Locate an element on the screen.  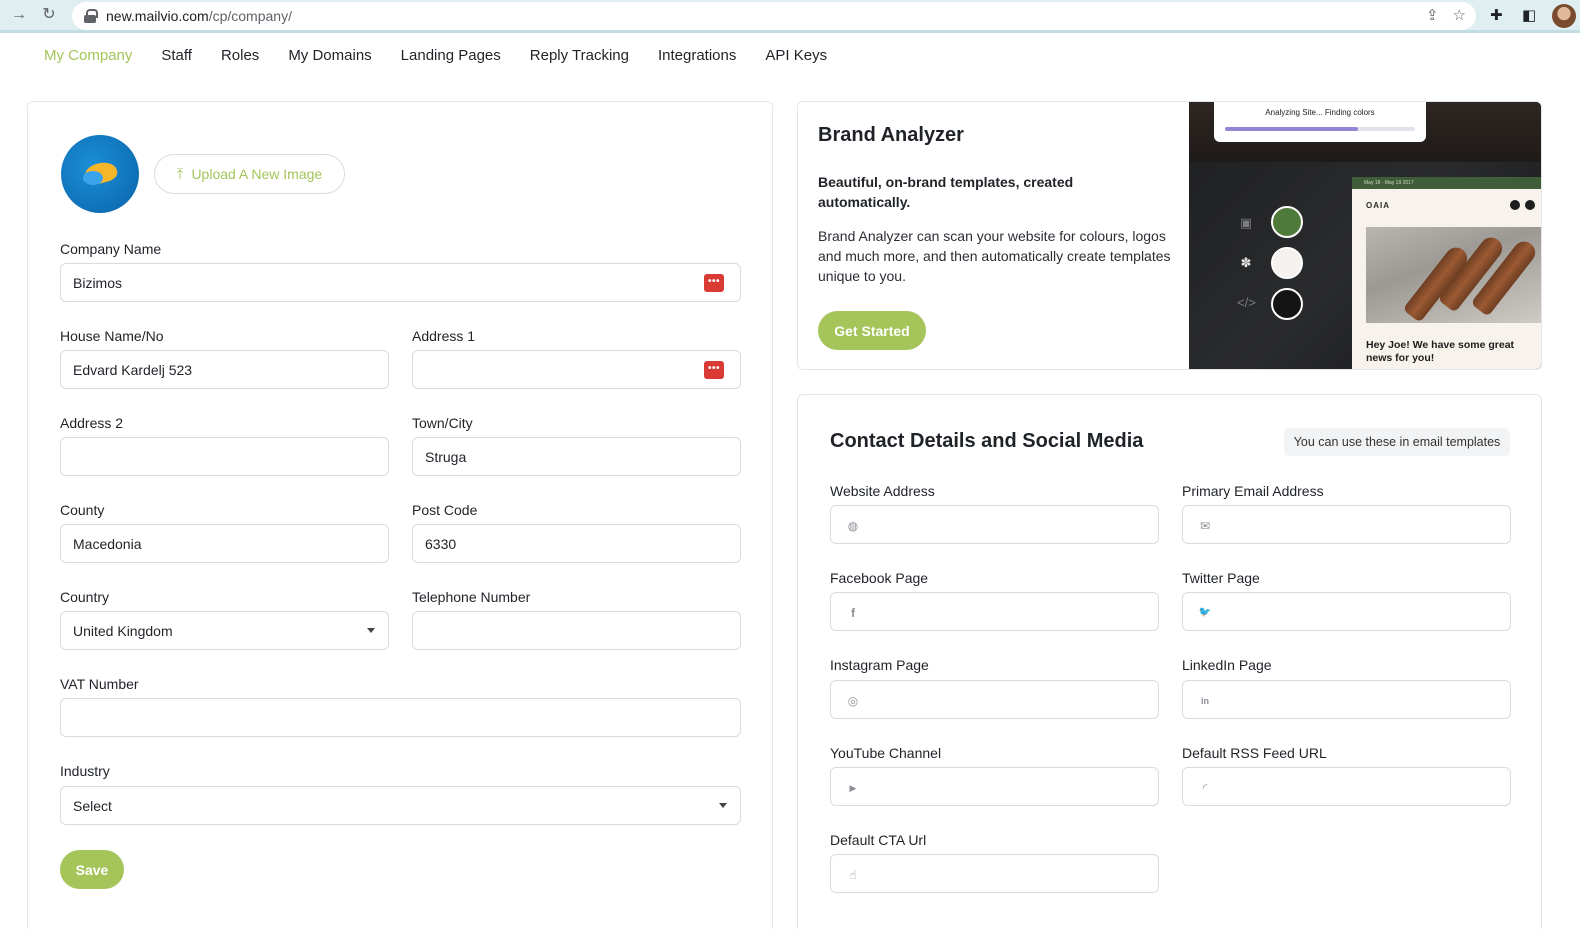
youtube-label: YouTube Channel is located at coordinates (886, 753).